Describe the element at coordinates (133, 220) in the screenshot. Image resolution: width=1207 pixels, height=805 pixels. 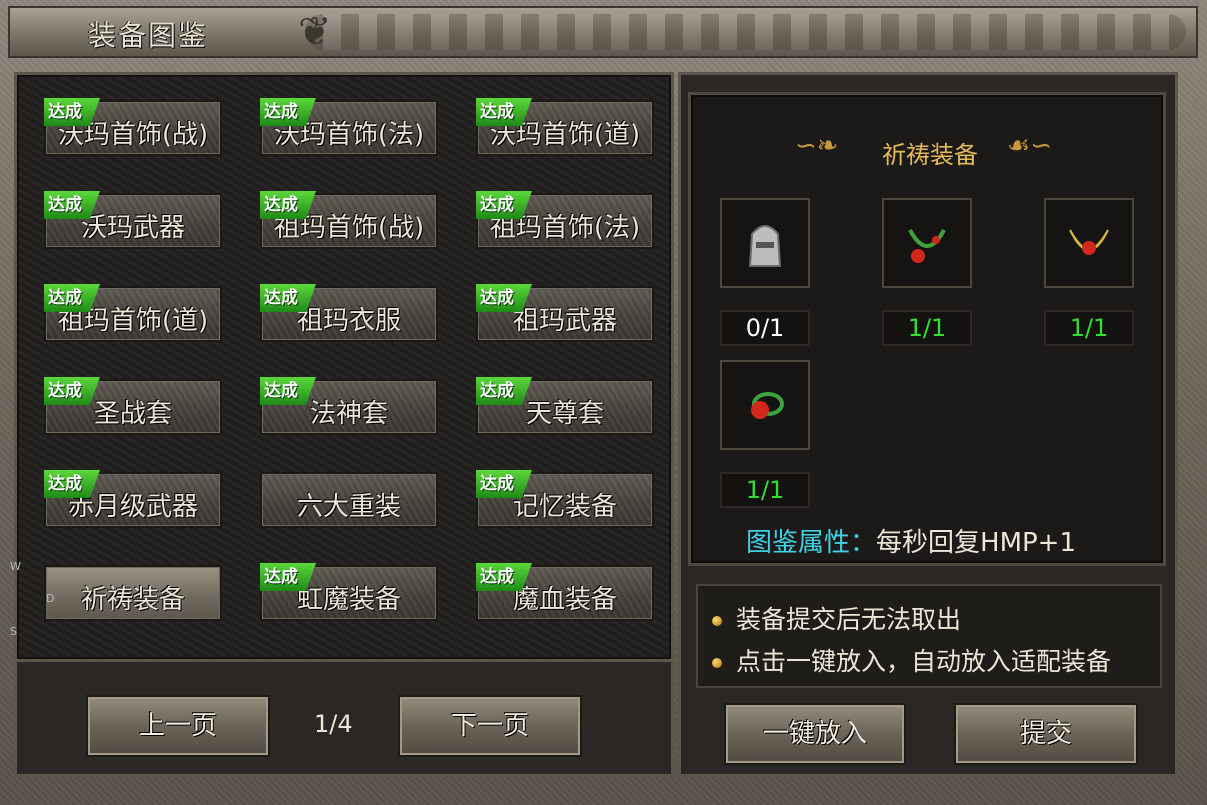
I see `collection-card: 沃玛武器 达成` at that location.